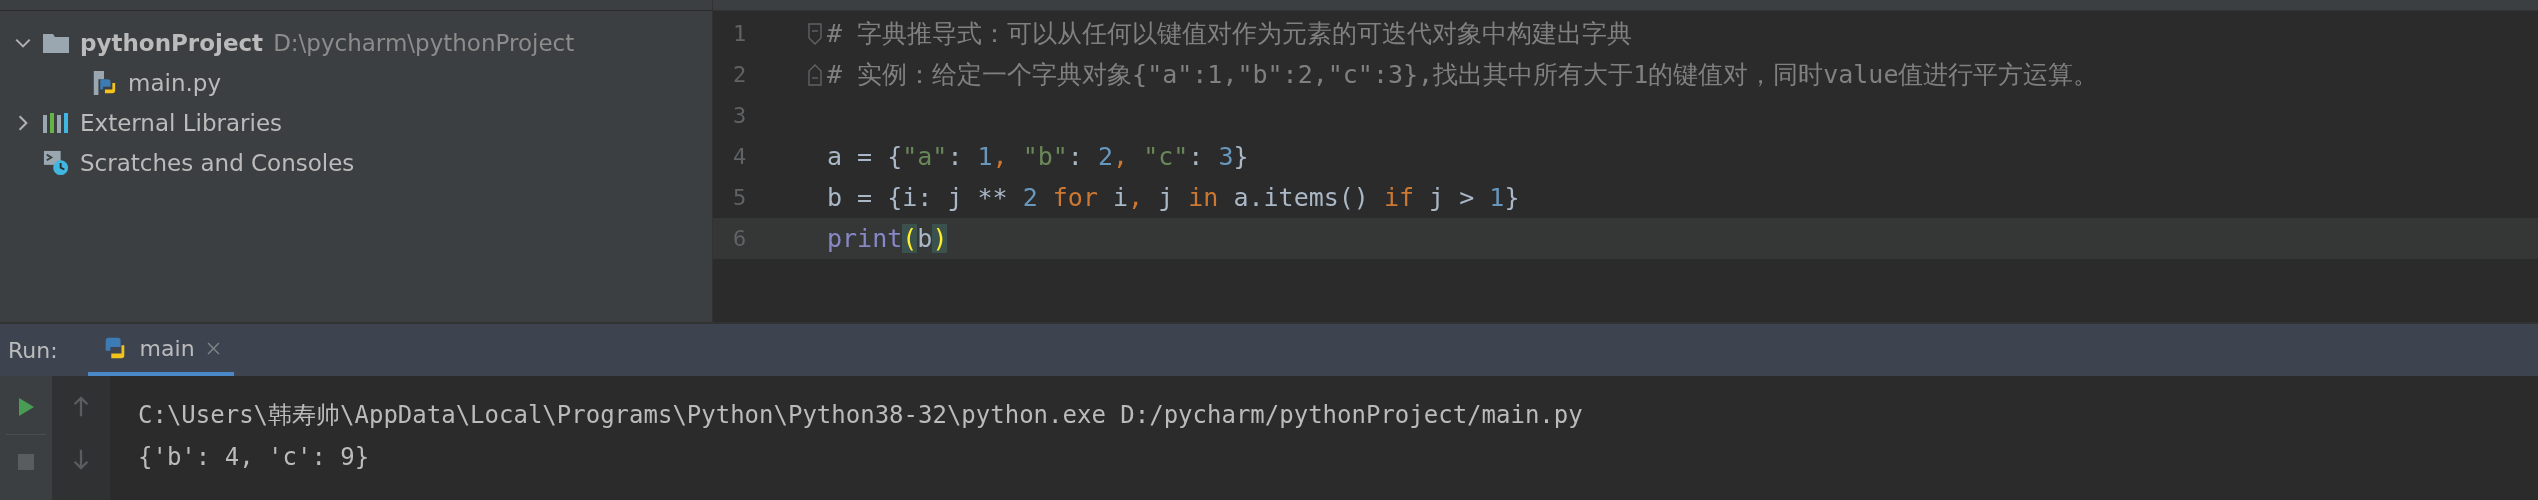 The height and width of the screenshot is (500, 2538). What do you see at coordinates (1463, 75) in the screenshot?
I see `code-line: # 实例：给定一个字典对象{"a":1,"b":2,"c":3},找出其中所有大于1的键值对，同时value值进行平方运算。` at bounding box center [1463, 75].